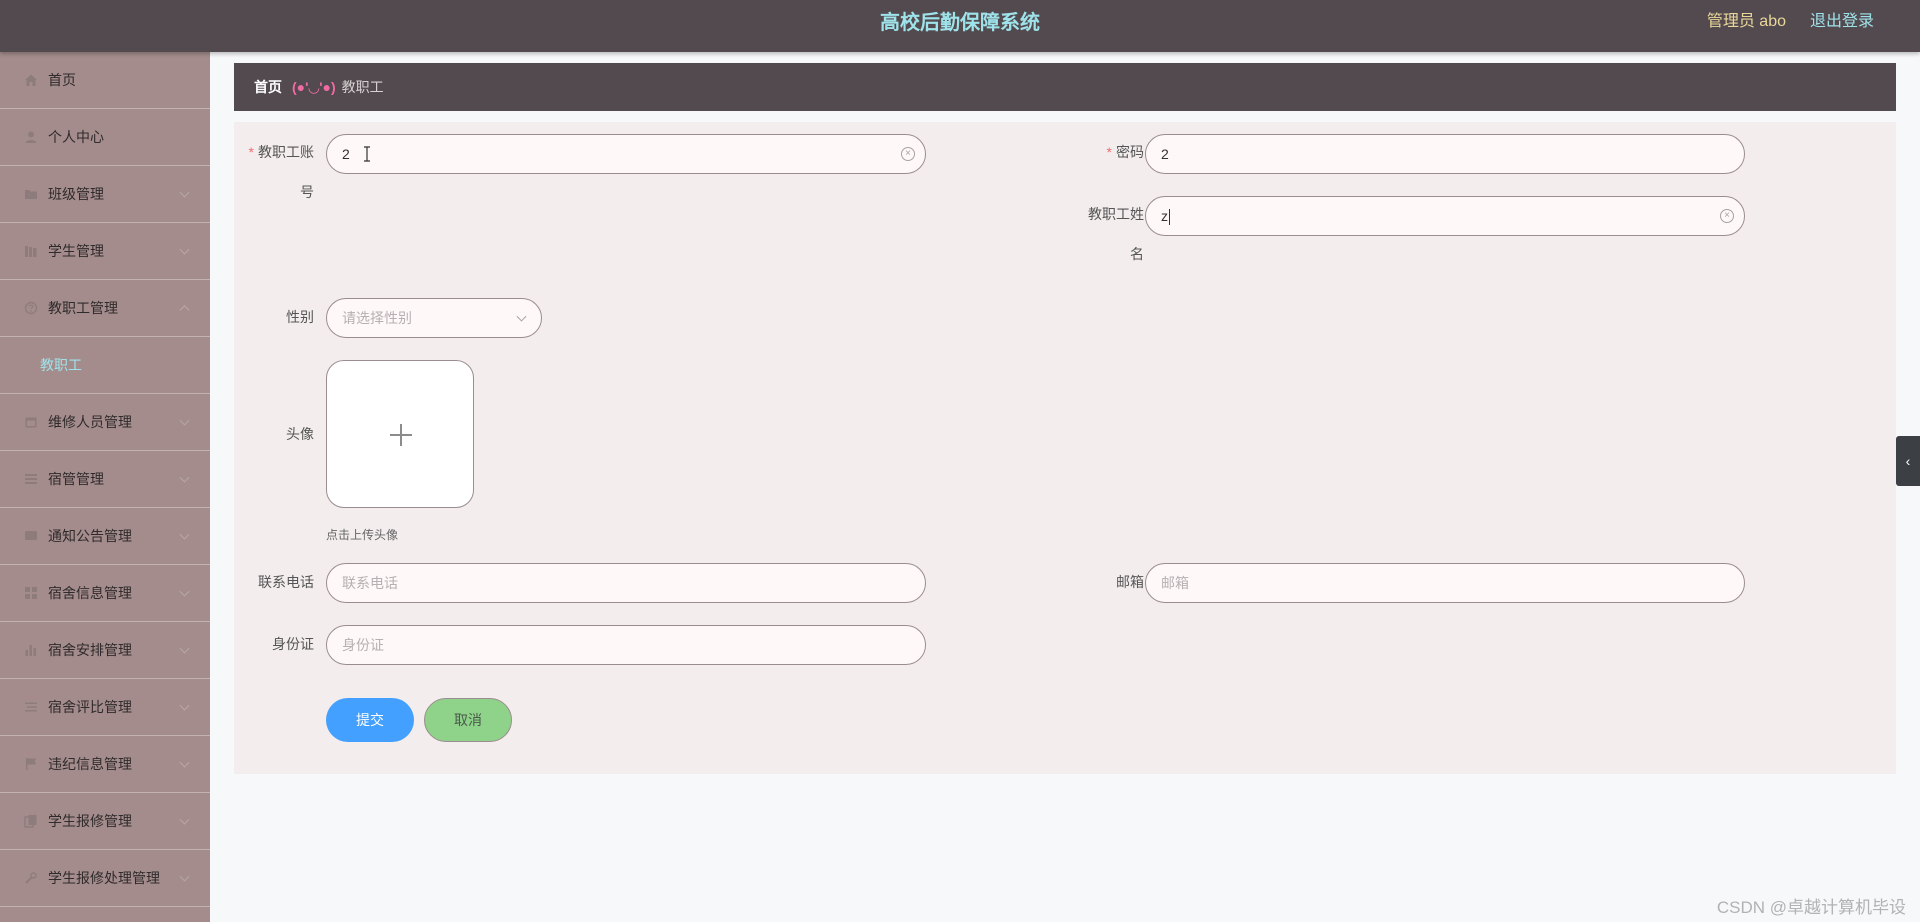 The image size is (1920, 922). I want to click on avatar-label: 头像, so click(300, 434).